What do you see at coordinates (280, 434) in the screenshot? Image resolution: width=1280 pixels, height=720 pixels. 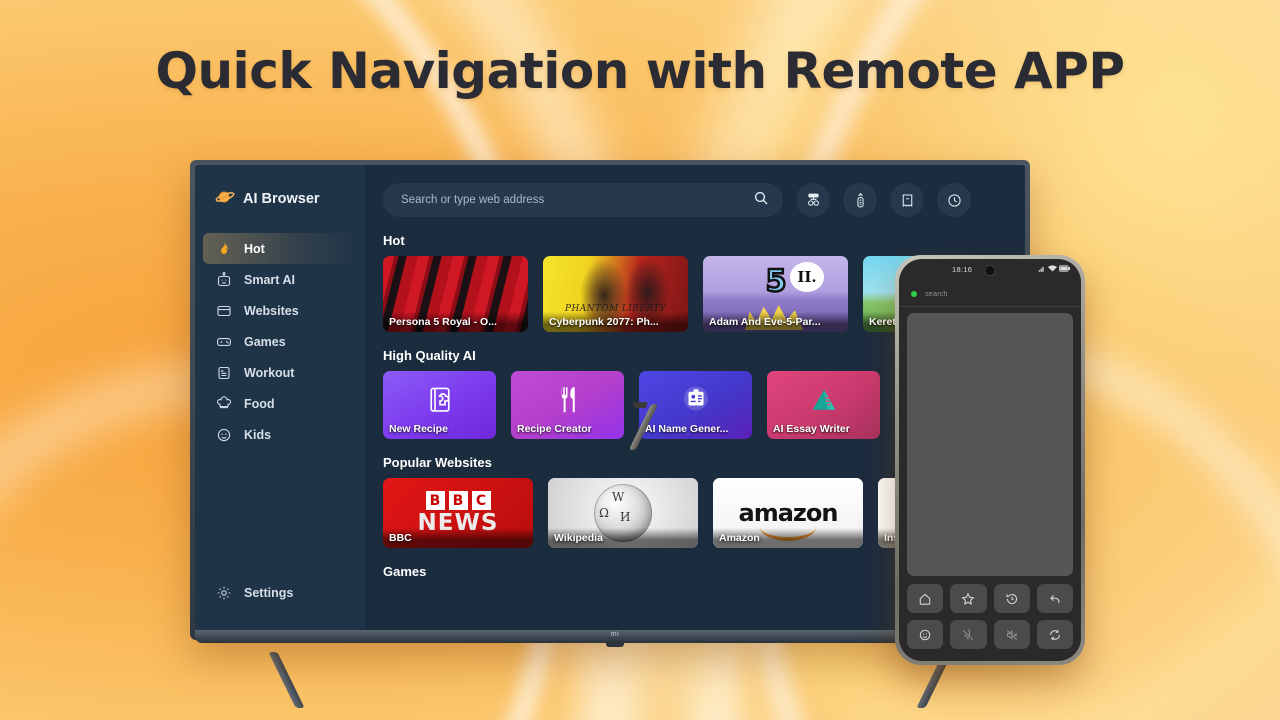 I see `sidebar-item-kids: Kids` at bounding box center [280, 434].